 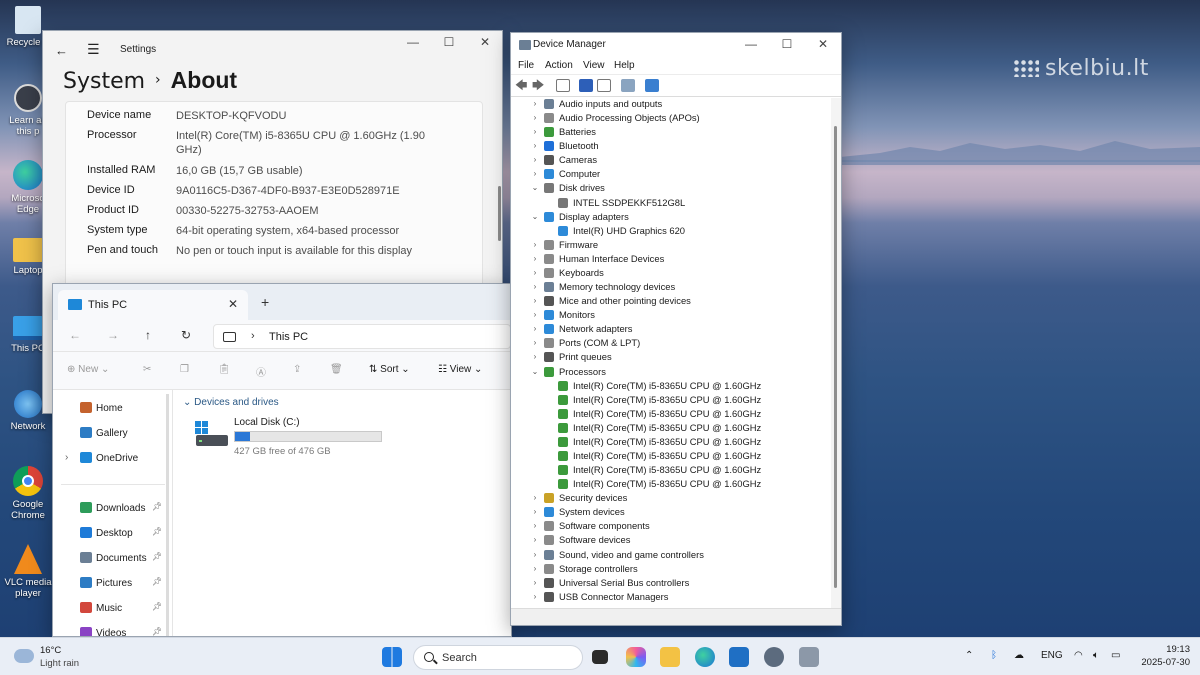 I want to click on device-item: Intel(R) UHD Graphics 620, so click(x=669, y=232).